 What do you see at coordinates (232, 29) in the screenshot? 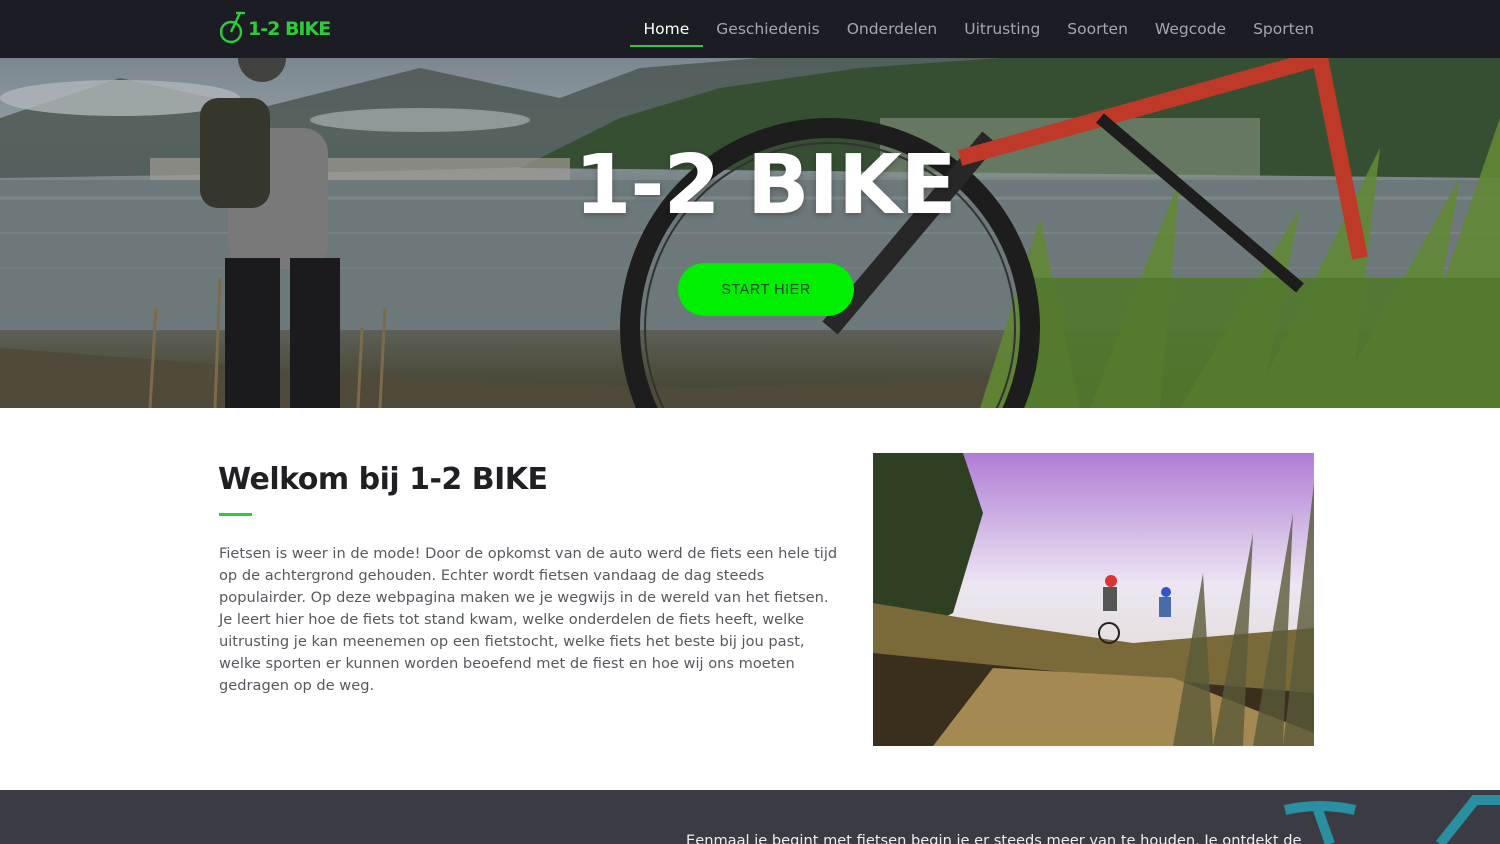
I see `bicycle-icon` at bounding box center [232, 29].